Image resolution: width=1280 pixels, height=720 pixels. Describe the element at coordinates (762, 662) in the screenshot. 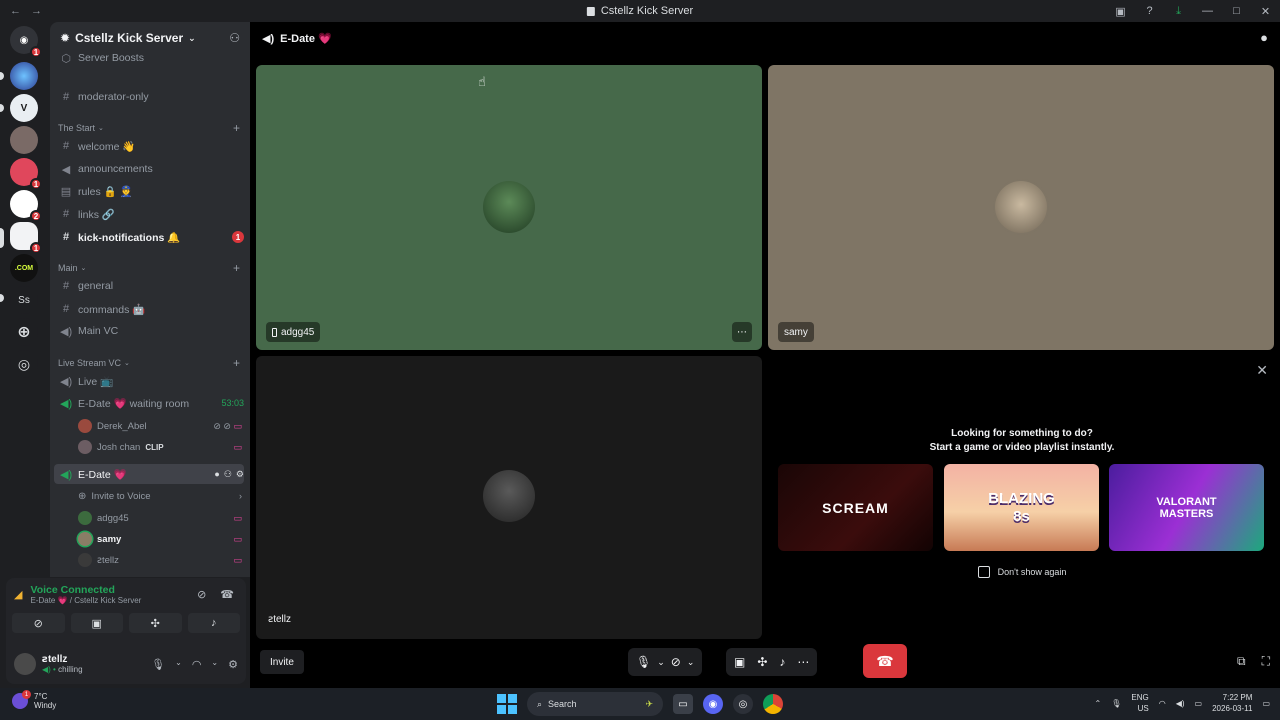

I see `activities-icon: ✣` at that location.